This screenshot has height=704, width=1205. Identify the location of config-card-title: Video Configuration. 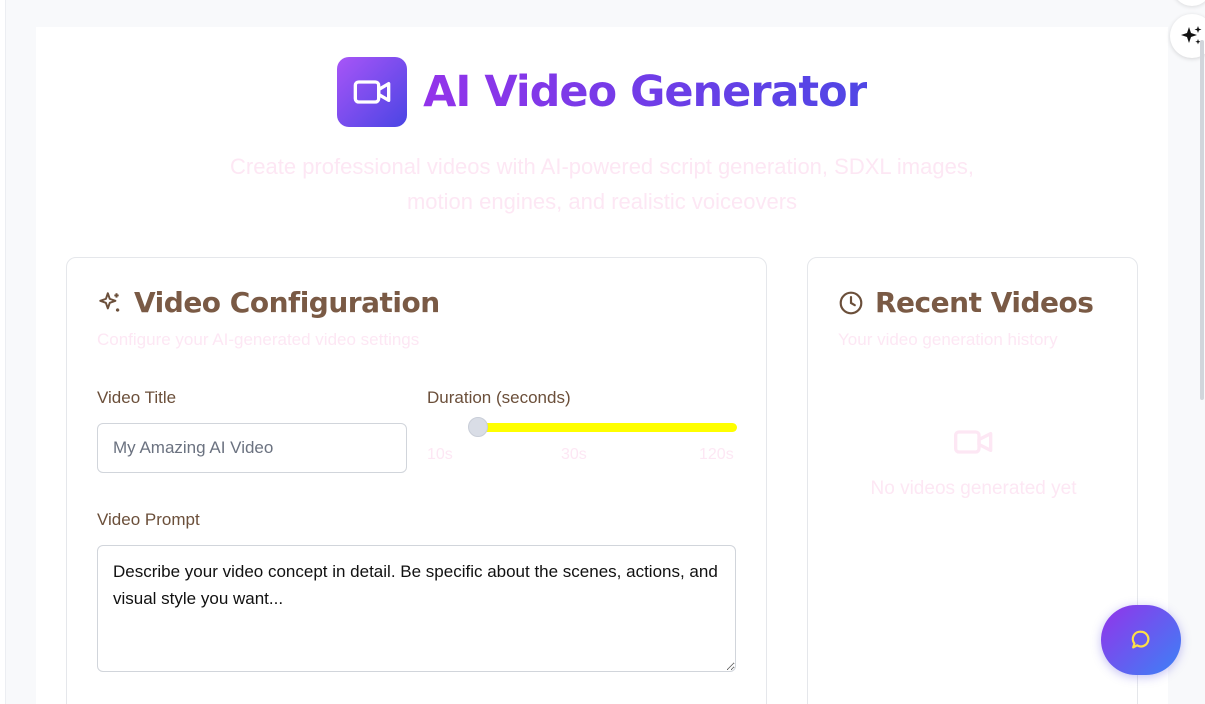
(287, 302).